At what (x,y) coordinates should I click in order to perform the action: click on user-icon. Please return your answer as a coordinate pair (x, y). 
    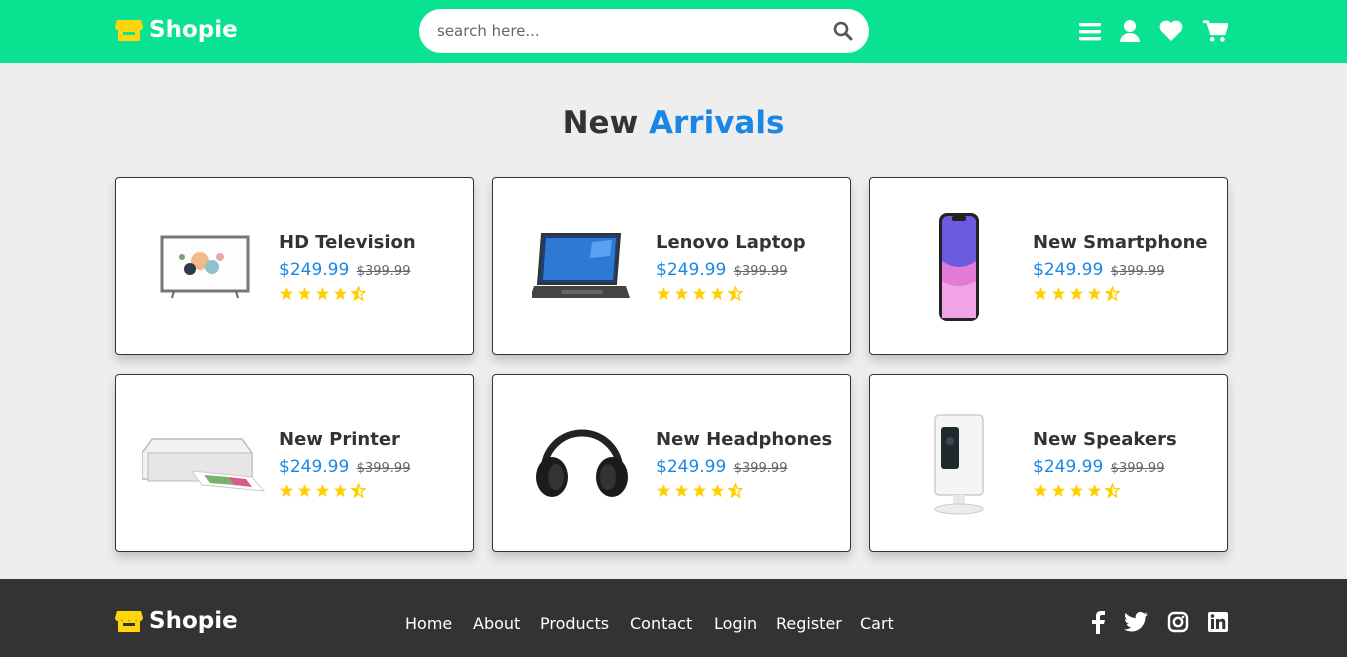
    Looking at the image, I should click on (1130, 31).